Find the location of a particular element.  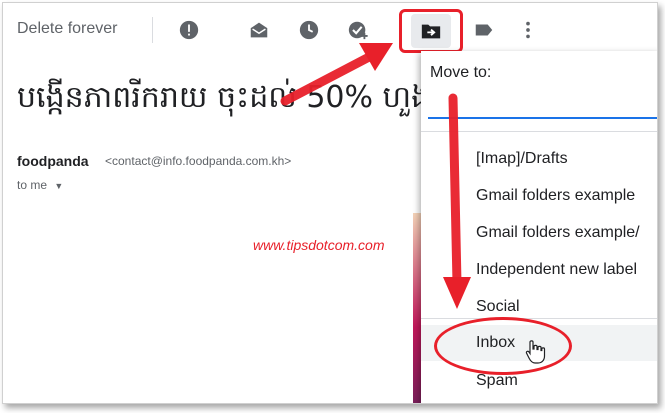

menu-item-independent-new-label: Independent new label is located at coordinates (539, 270).